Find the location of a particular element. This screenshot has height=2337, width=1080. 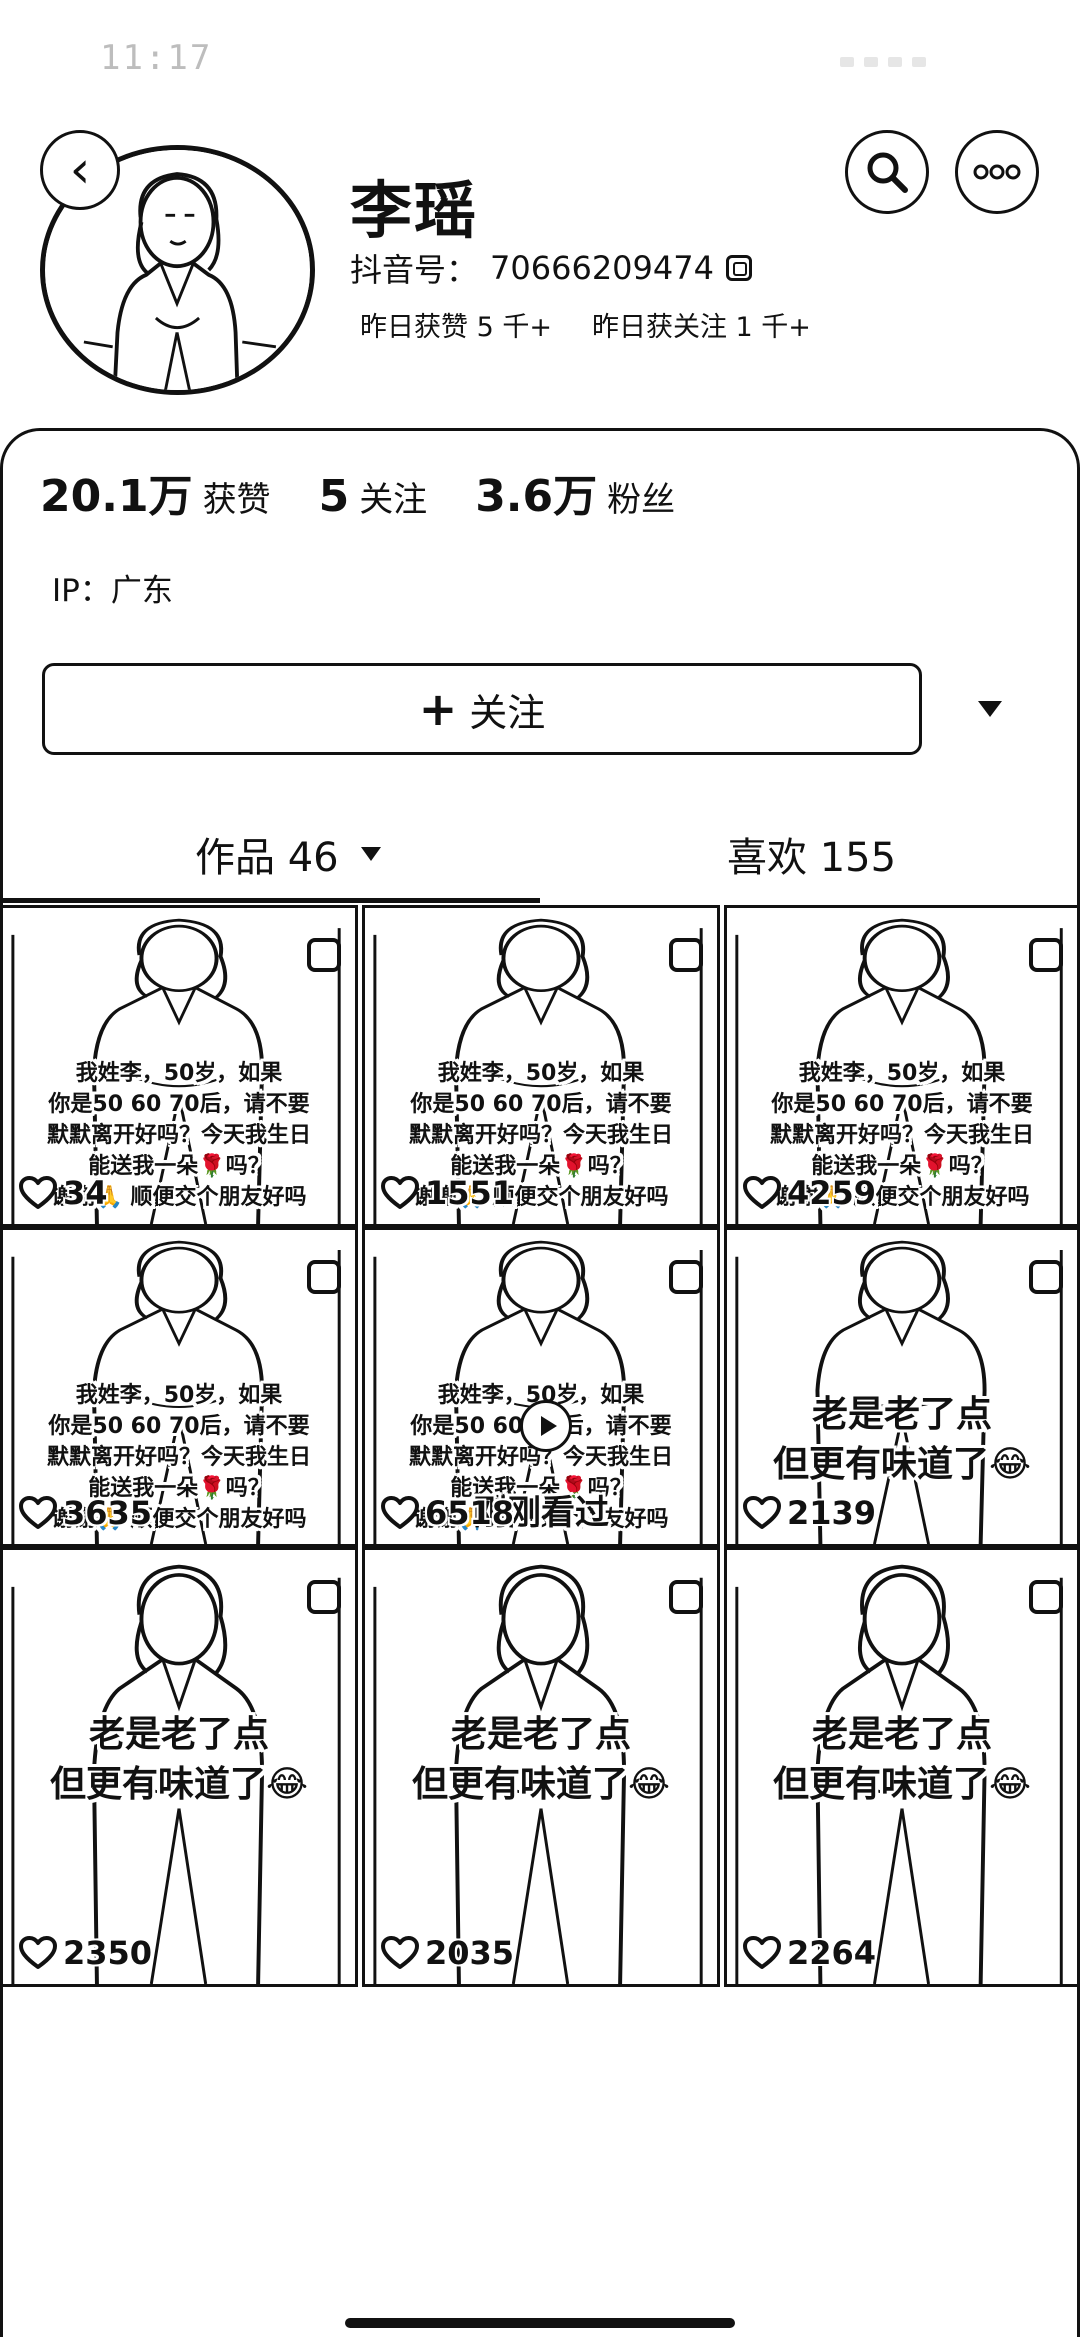

video-tile: 老是老了点但更有味道了😂 2035 is located at coordinates (541, 1767).